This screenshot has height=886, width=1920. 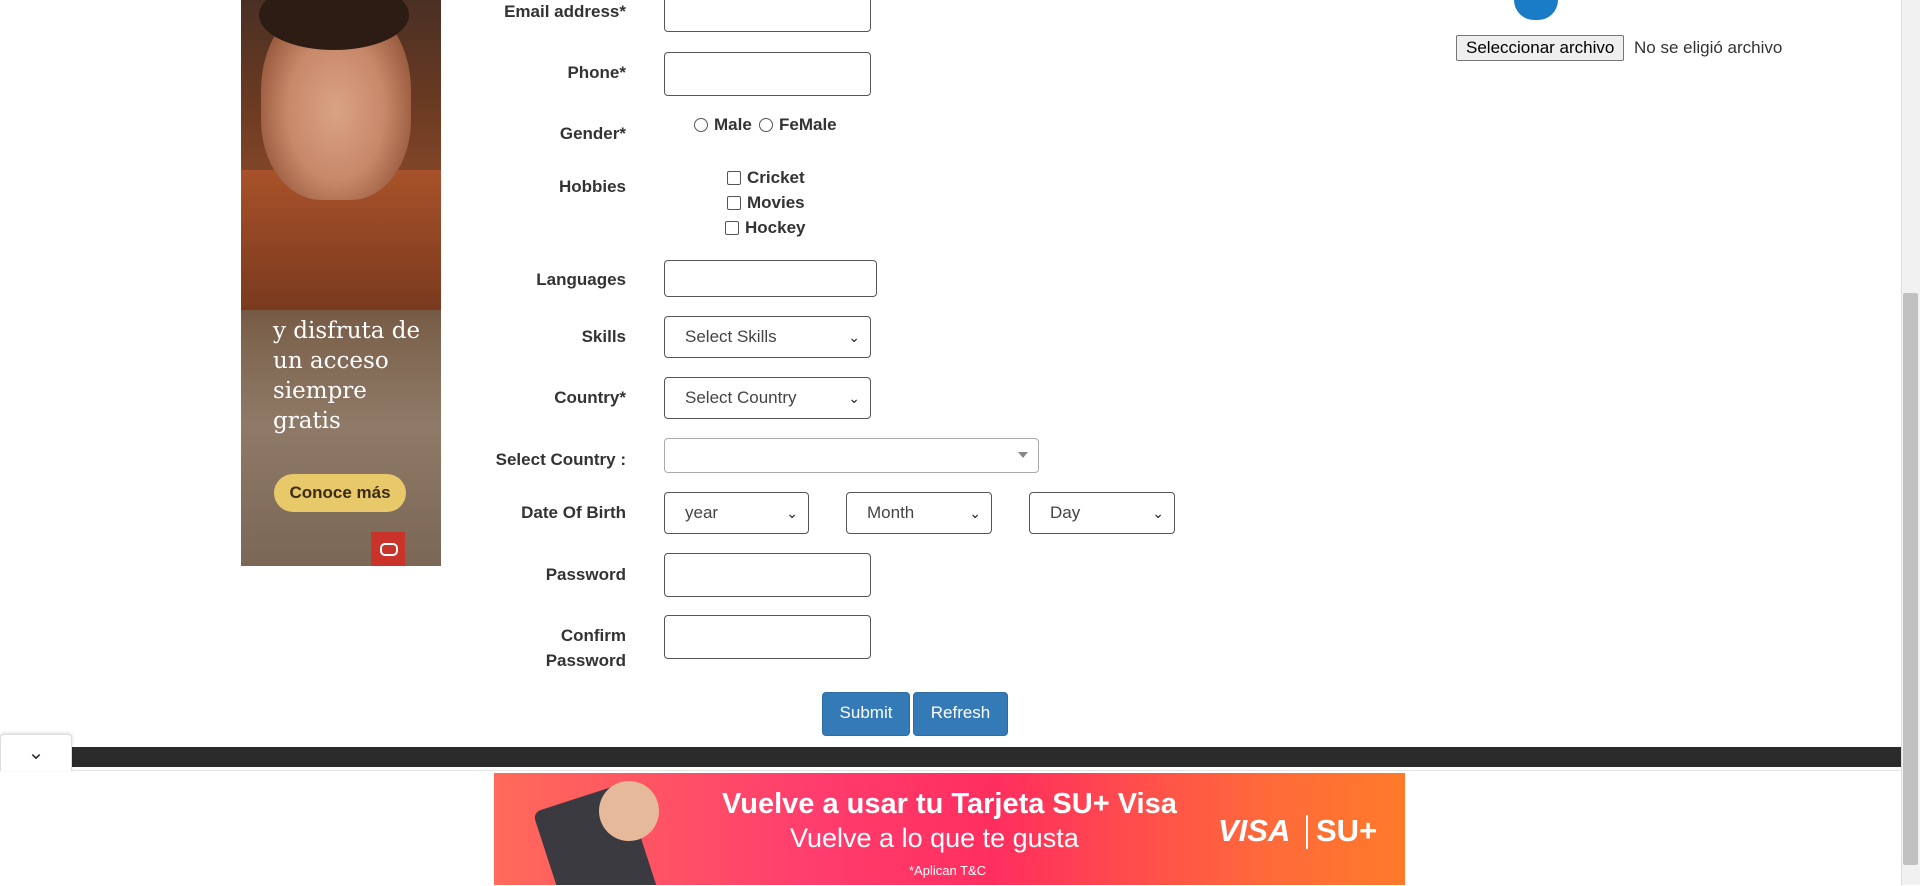 What do you see at coordinates (891, 512) in the screenshot?
I see `dob-month-value: Month` at bounding box center [891, 512].